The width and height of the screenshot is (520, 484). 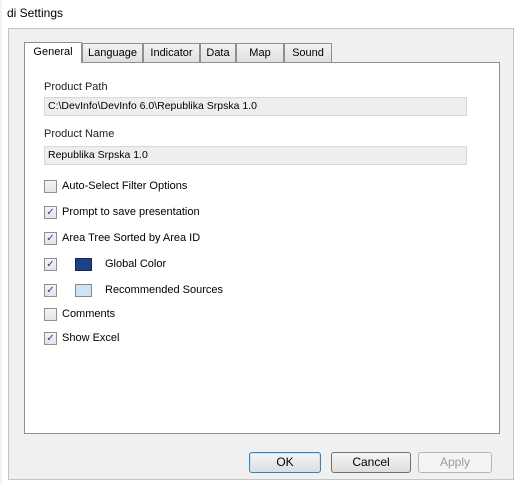 What do you see at coordinates (76, 87) in the screenshot?
I see `product-path-label: Product Path` at bounding box center [76, 87].